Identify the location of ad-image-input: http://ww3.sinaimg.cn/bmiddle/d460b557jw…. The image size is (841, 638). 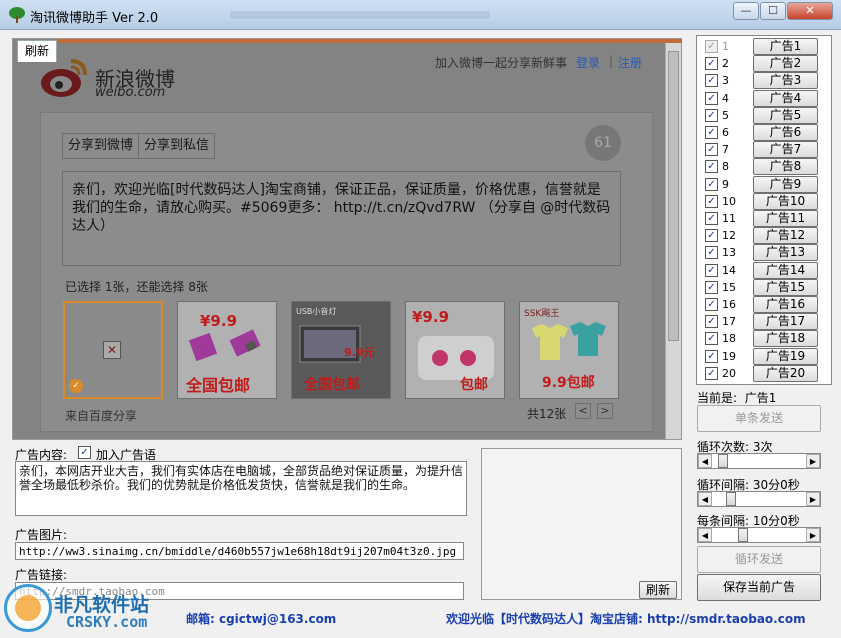
(239, 551).